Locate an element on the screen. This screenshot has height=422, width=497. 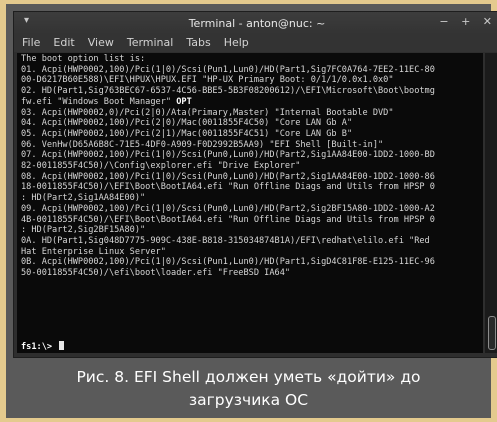
terminal-scrollbar is located at coordinates (491, 203).